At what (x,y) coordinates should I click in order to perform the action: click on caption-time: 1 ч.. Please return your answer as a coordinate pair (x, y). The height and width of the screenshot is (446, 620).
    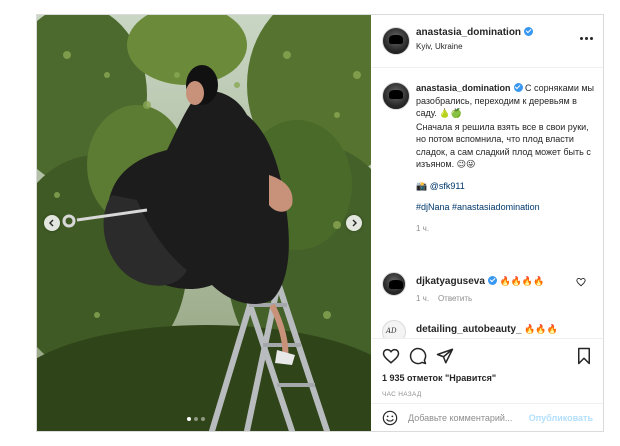
    Looking at the image, I should click on (422, 228).